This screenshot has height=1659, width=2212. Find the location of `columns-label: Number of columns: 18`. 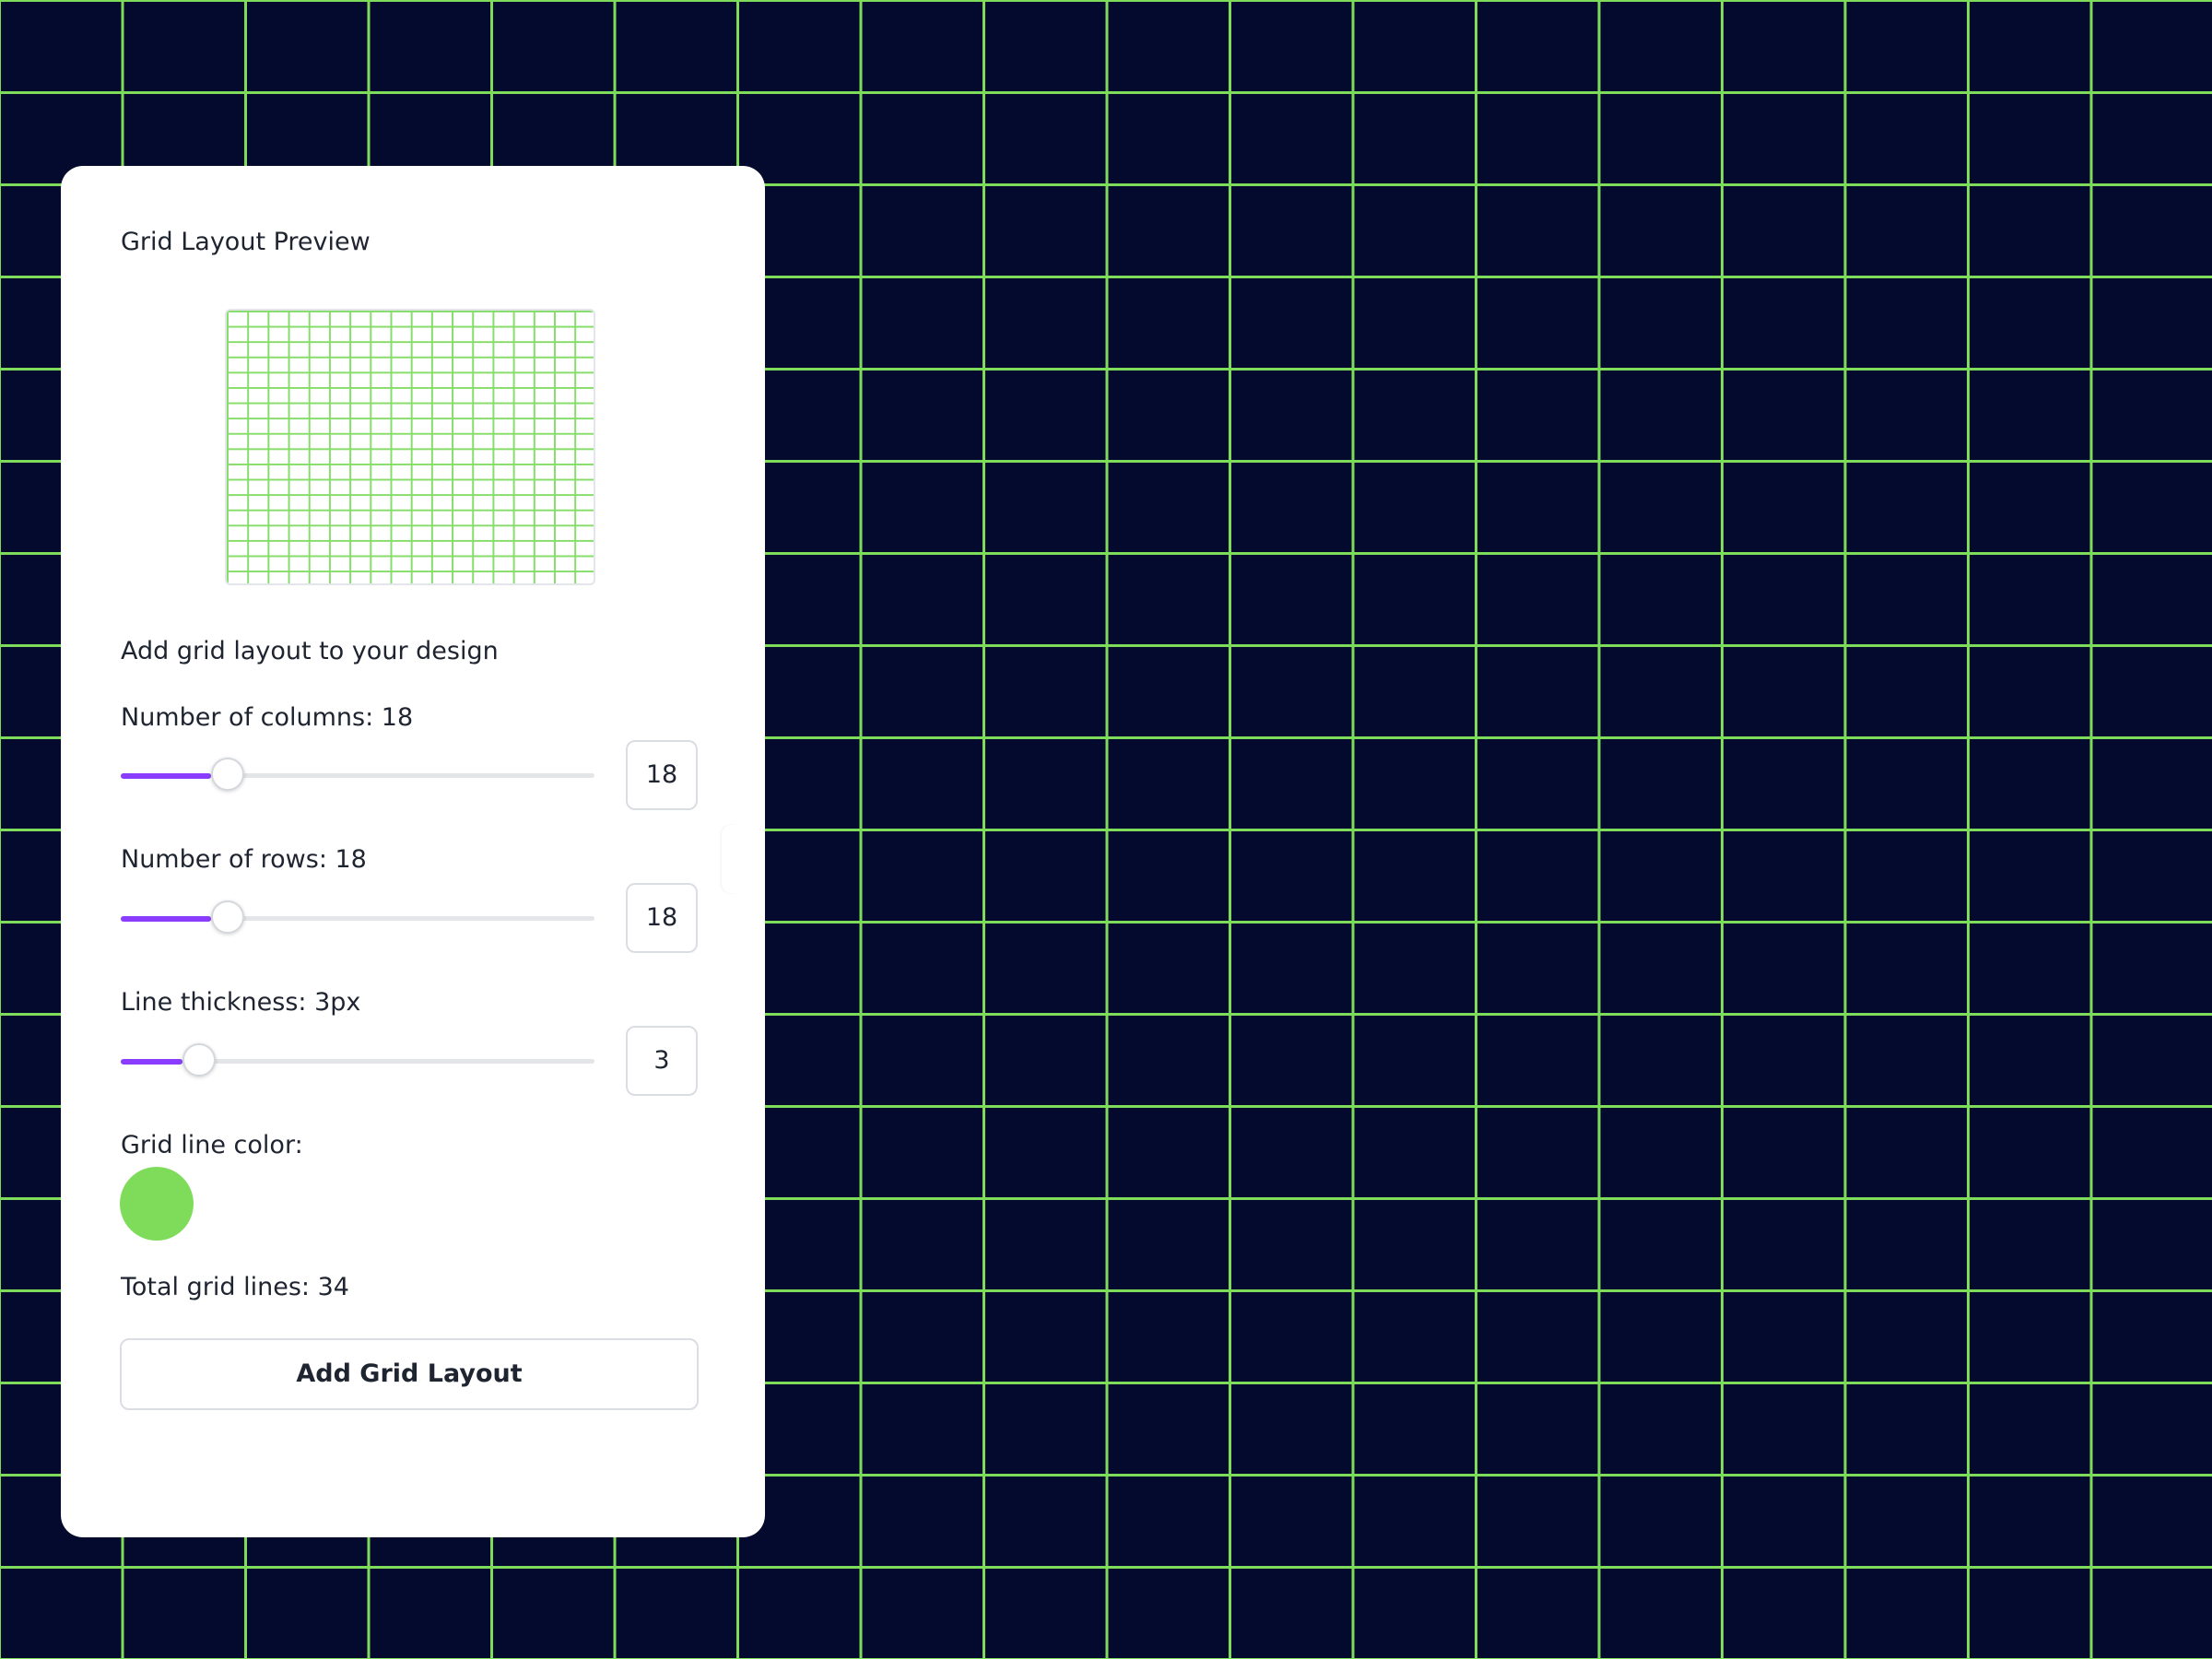

columns-label: Number of columns: 18 is located at coordinates (267, 717).